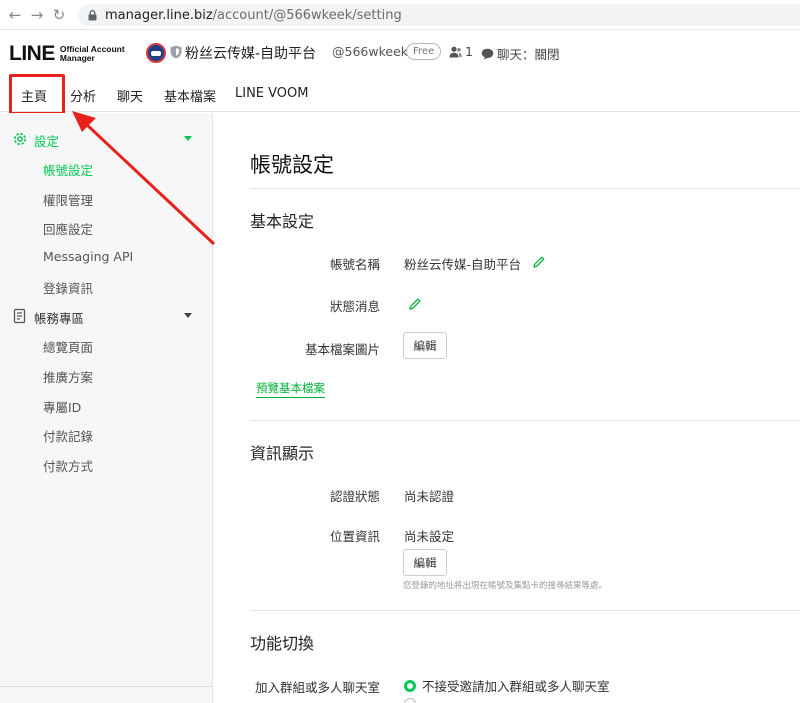 The width and height of the screenshot is (800, 703). I want to click on account-name: 粉丝云传媒-自助平台, so click(250, 53).